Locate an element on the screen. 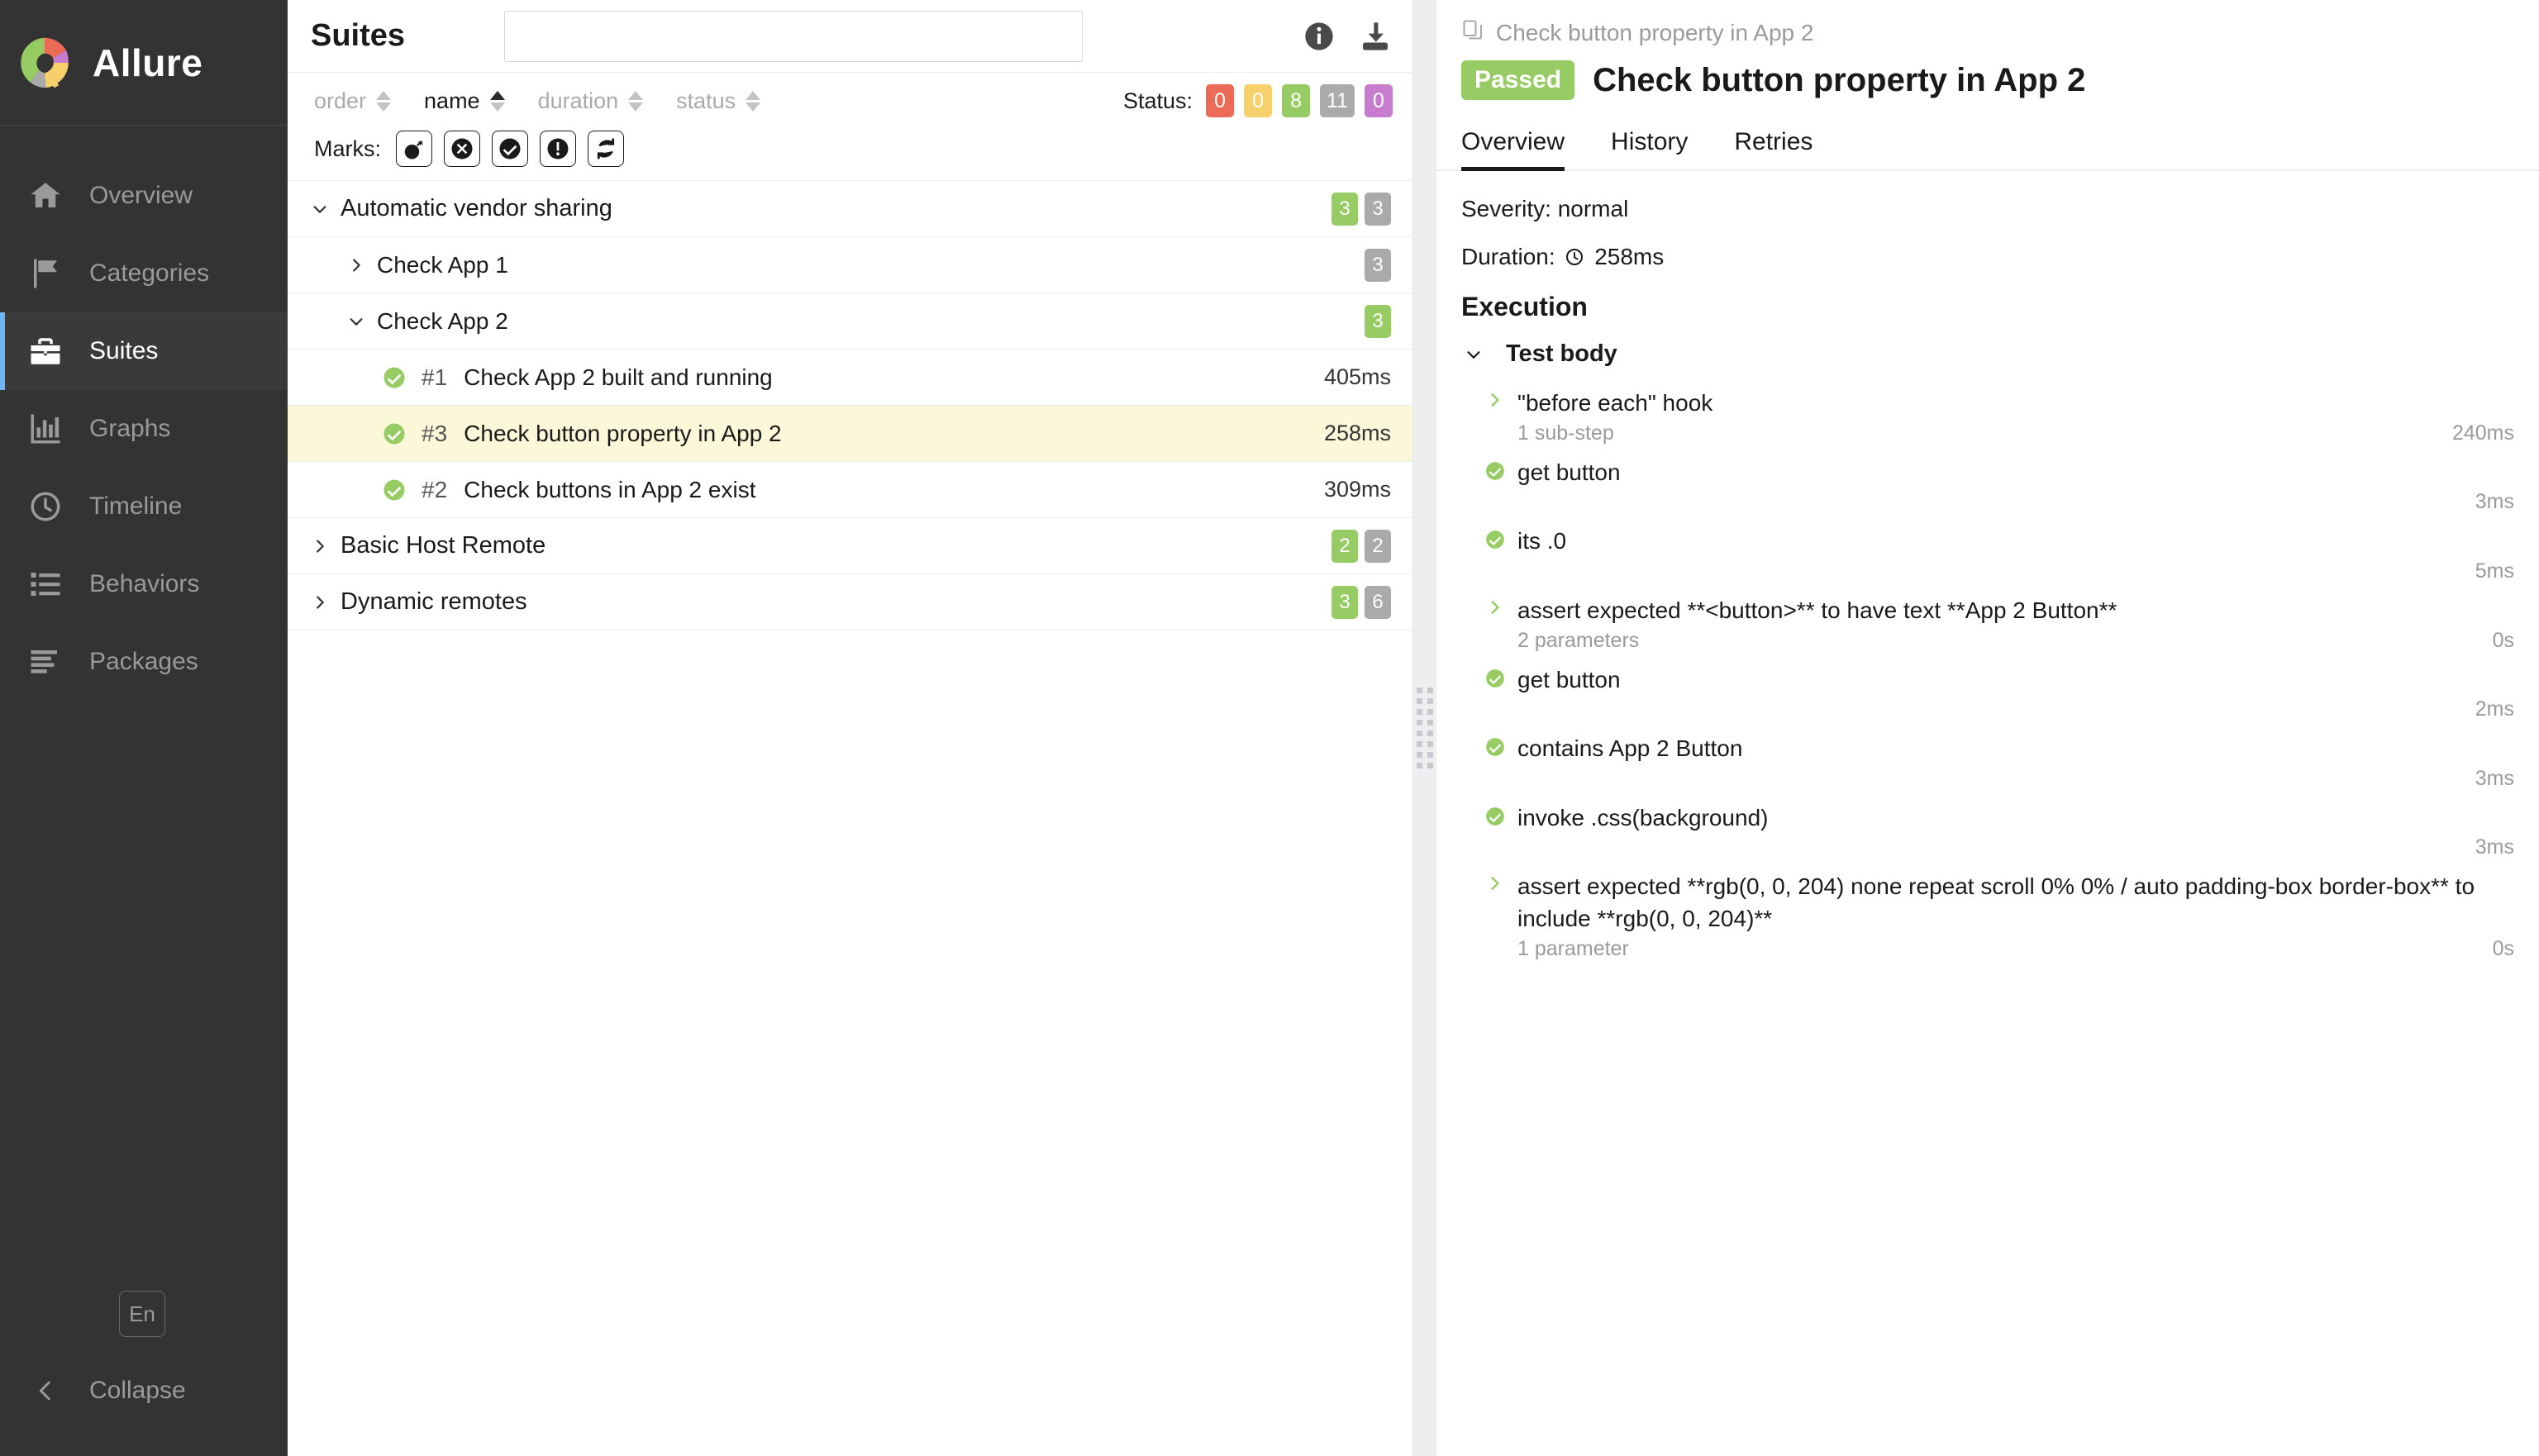  flag-icon is located at coordinates (45, 274).